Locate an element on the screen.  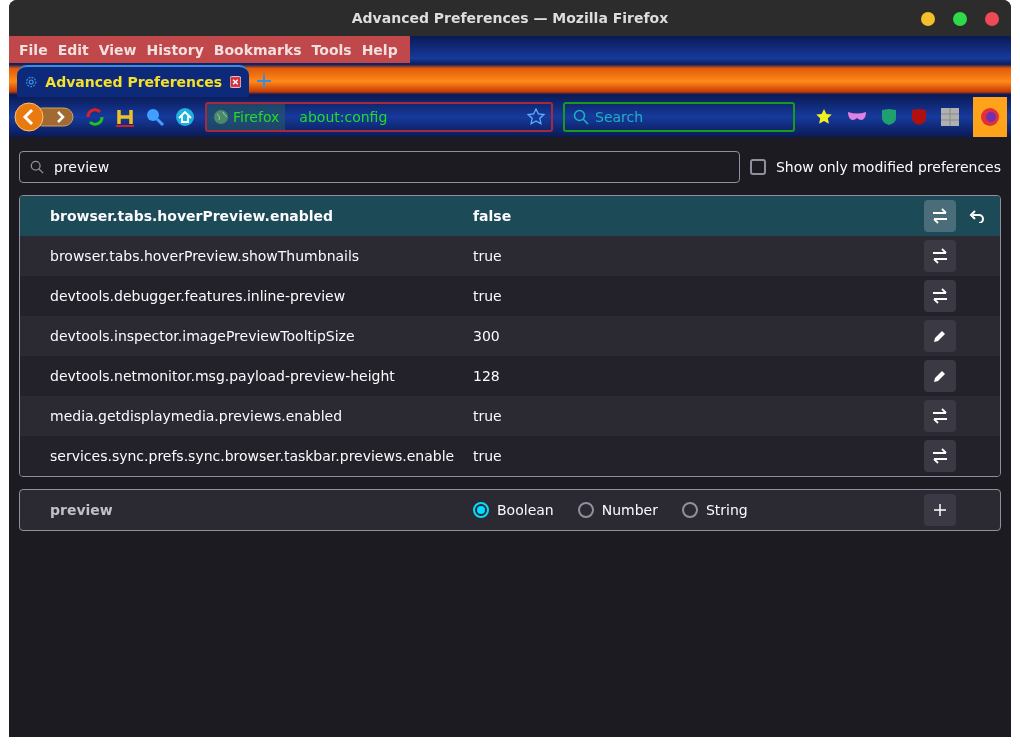
identity-label: Firefox is located at coordinates (246, 117).